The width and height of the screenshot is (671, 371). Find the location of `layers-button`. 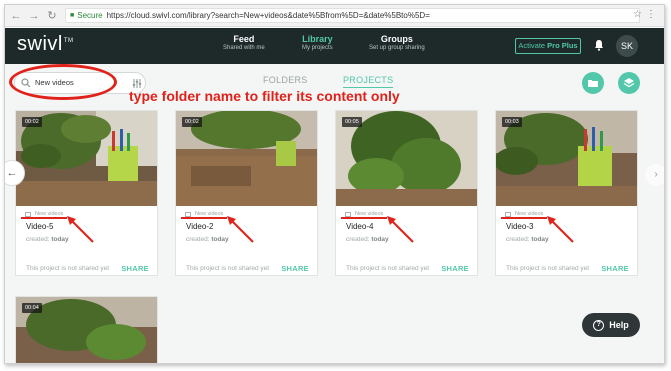

layers-button is located at coordinates (629, 83).